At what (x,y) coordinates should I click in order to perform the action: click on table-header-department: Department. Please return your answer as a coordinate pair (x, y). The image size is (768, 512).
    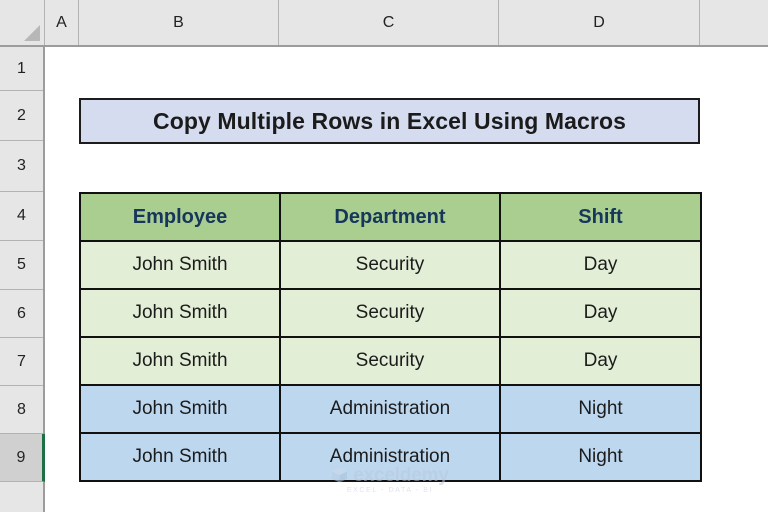
    Looking at the image, I should click on (390, 217).